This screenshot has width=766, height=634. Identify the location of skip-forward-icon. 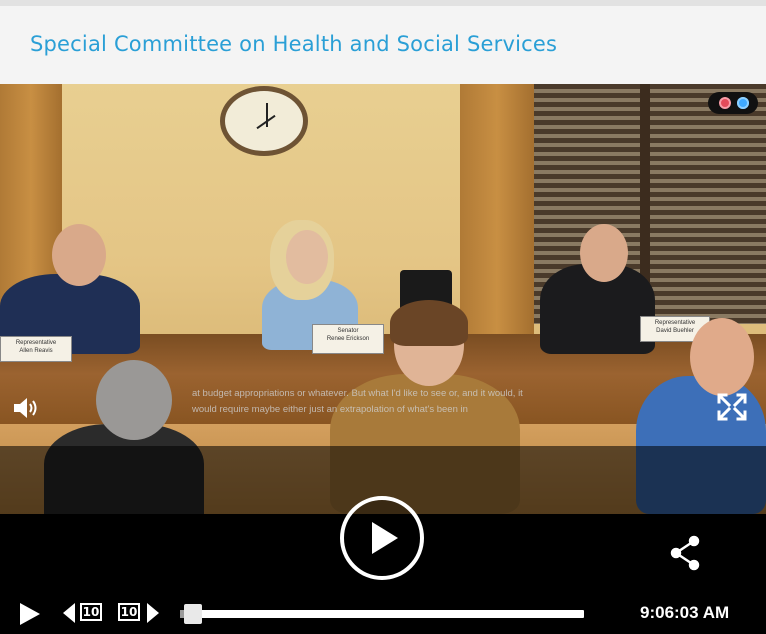
(153, 613).